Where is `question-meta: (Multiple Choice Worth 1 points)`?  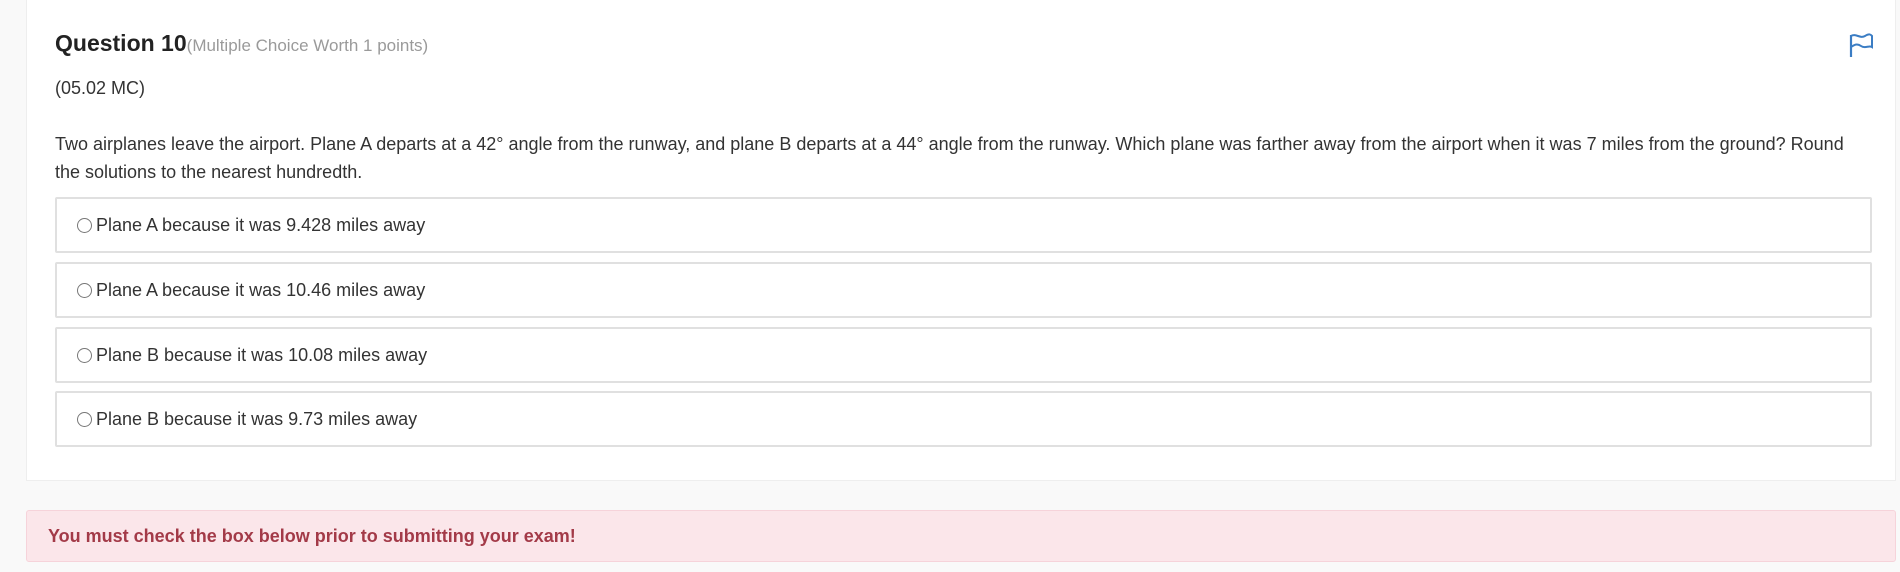
question-meta: (Multiple Choice Worth 1 points) is located at coordinates (307, 45).